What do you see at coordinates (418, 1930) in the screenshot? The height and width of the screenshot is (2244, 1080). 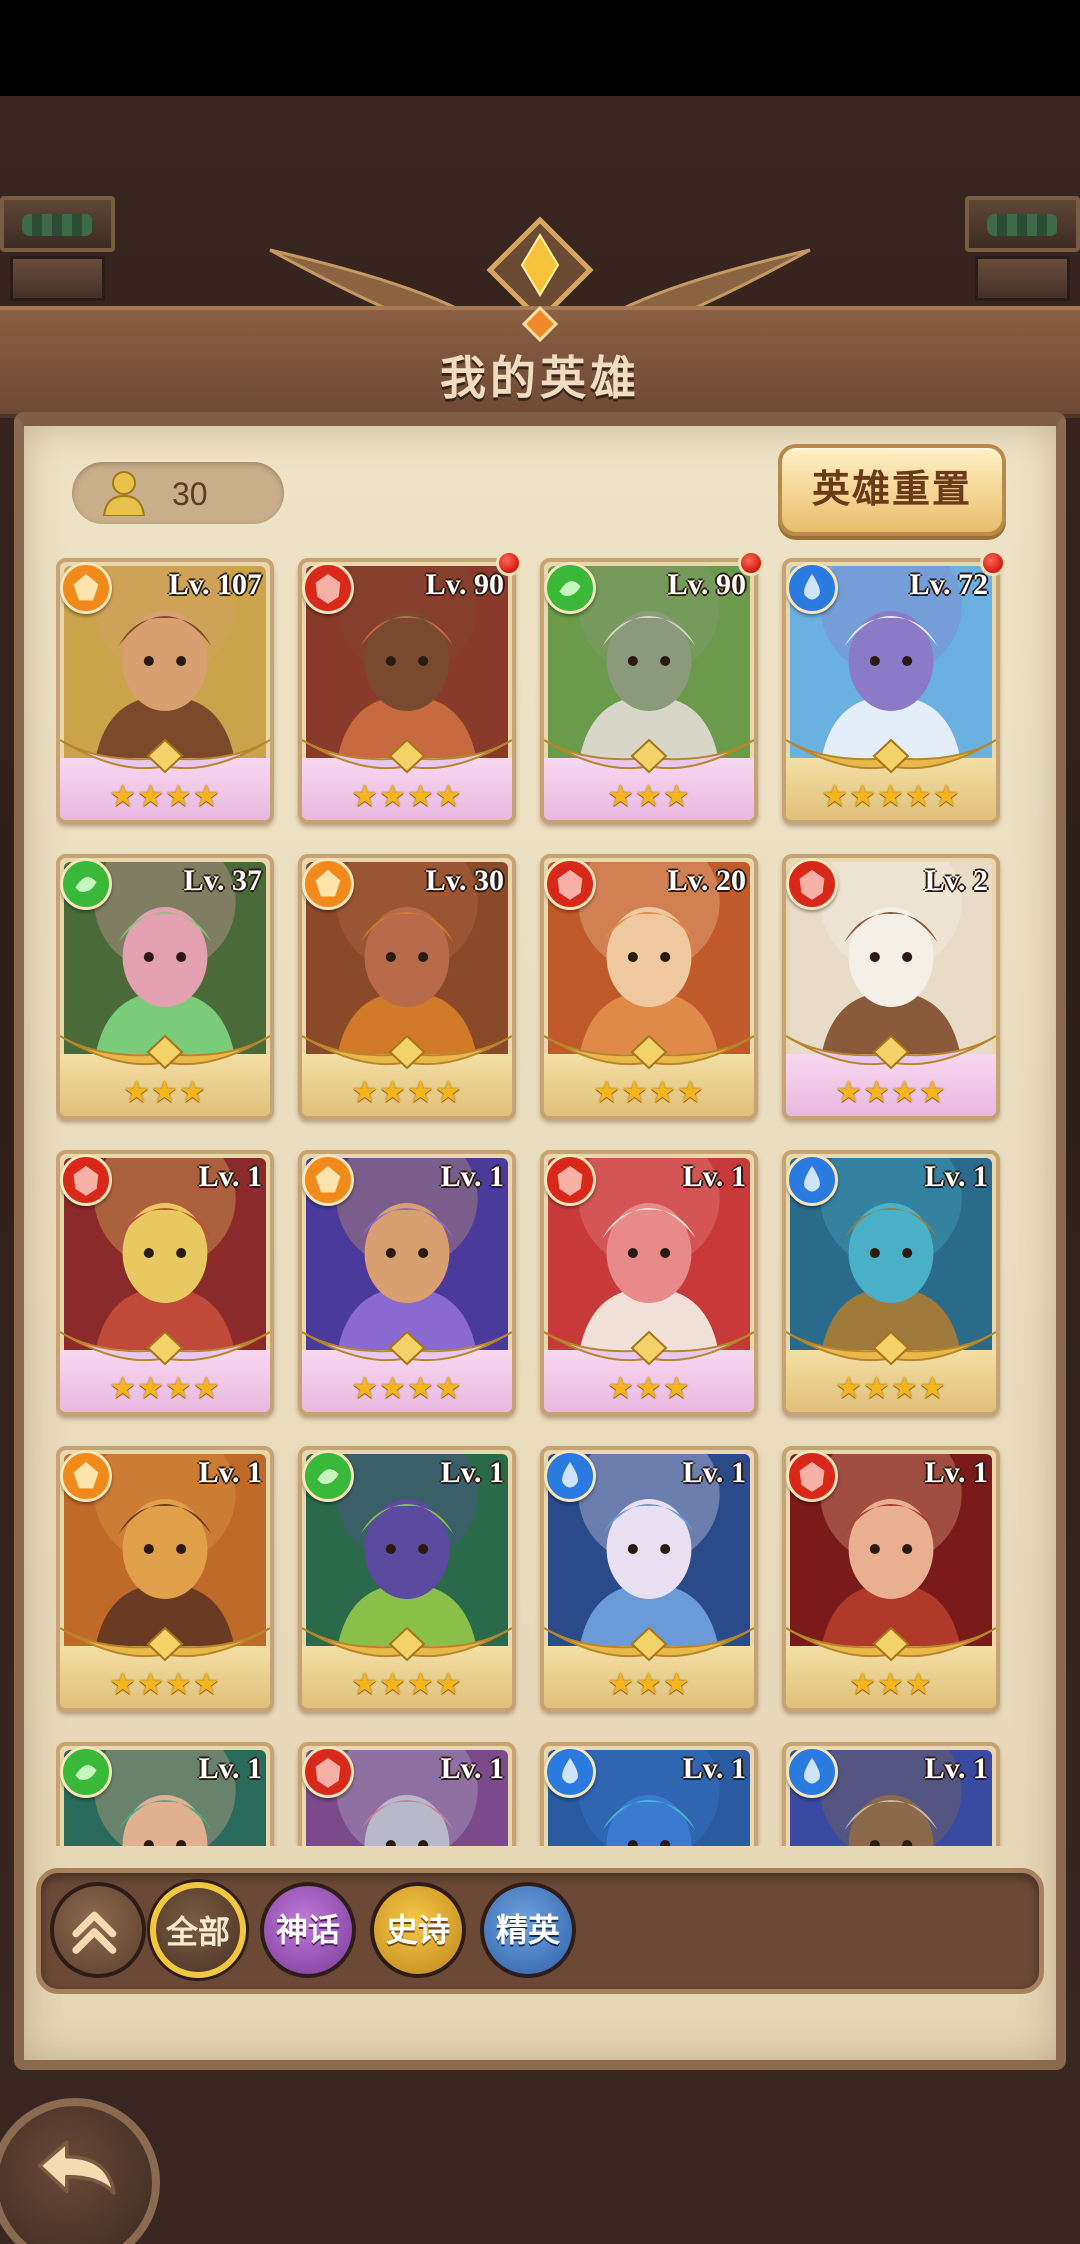 I see `filter-epic-button: 史诗` at bounding box center [418, 1930].